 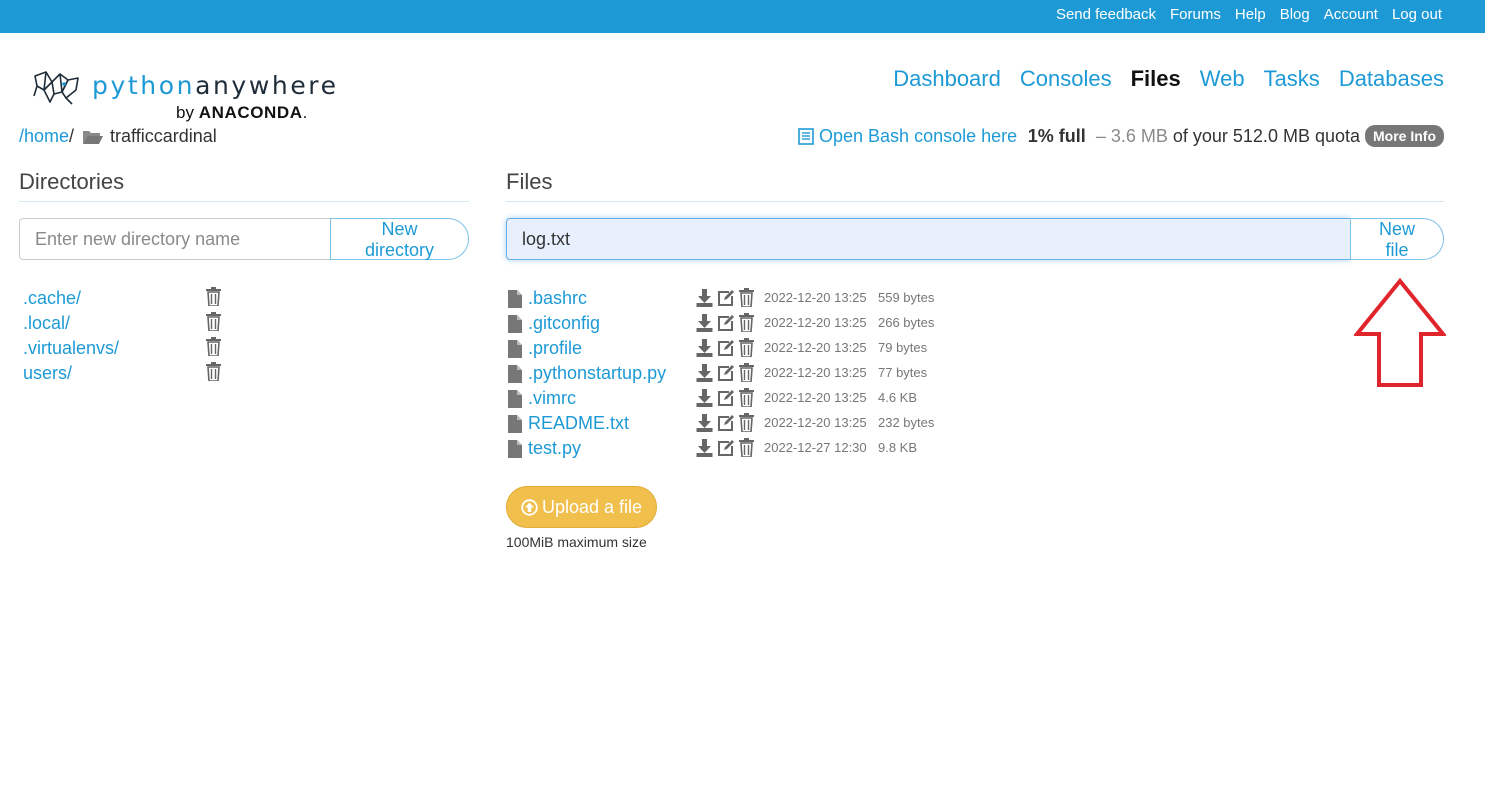 I want to click on new-directory-button: New directory, so click(x=399, y=239).